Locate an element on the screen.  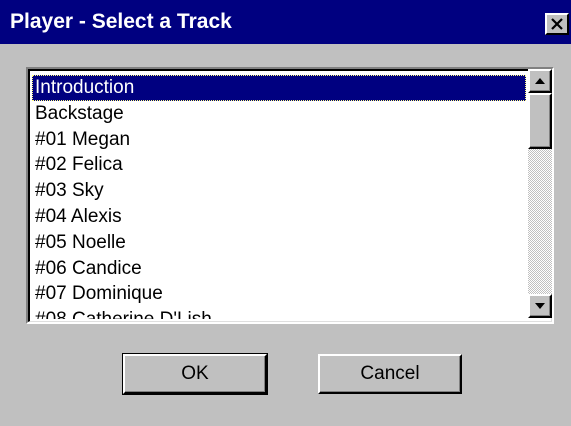
arrow-down-icon is located at coordinates (540, 306).